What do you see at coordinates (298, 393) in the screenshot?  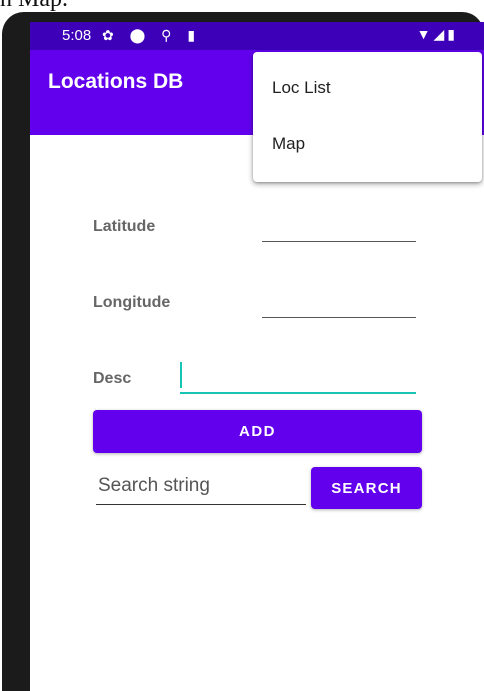 I see `desc-field` at bounding box center [298, 393].